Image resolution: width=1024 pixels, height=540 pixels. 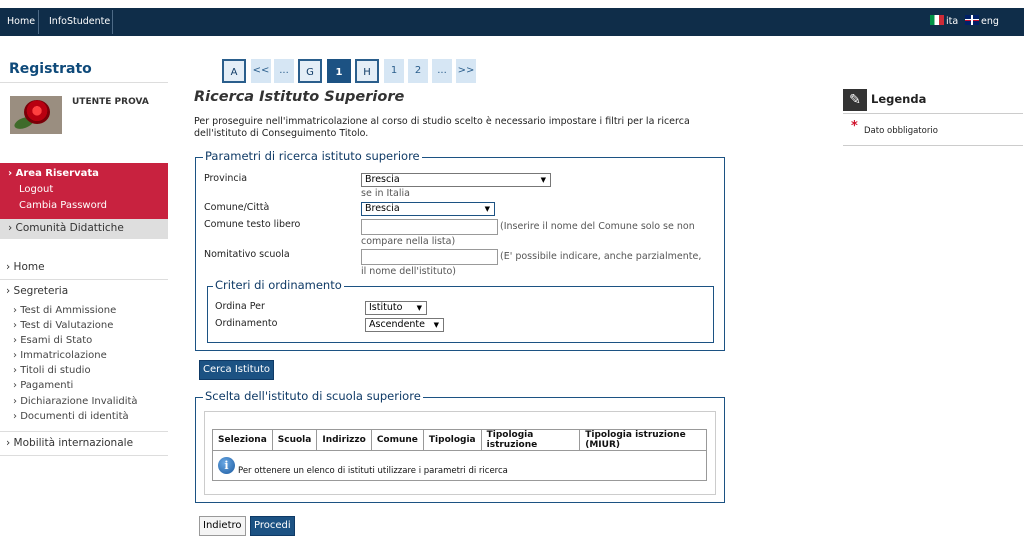 I want to click on indietro-button: Indietro, so click(x=222, y=526).